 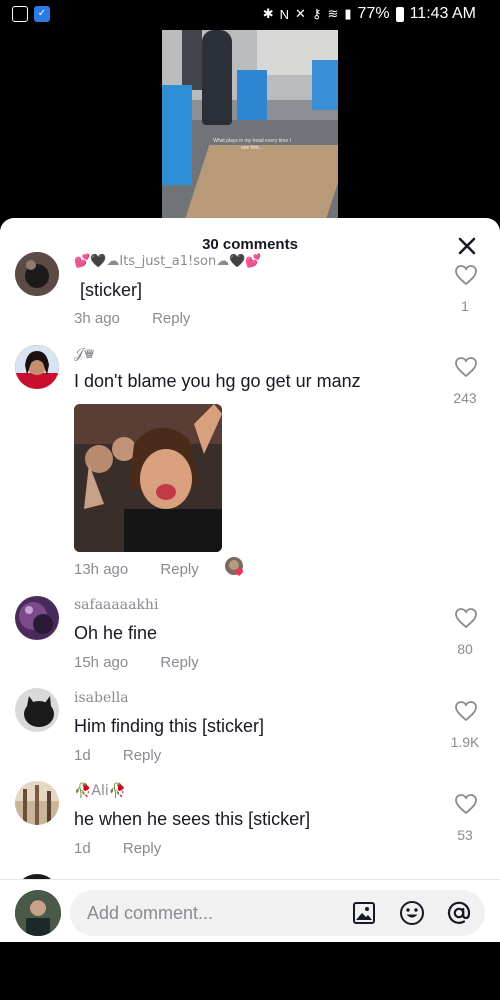 I want to click on comment-gif, so click(x=148, y=478).